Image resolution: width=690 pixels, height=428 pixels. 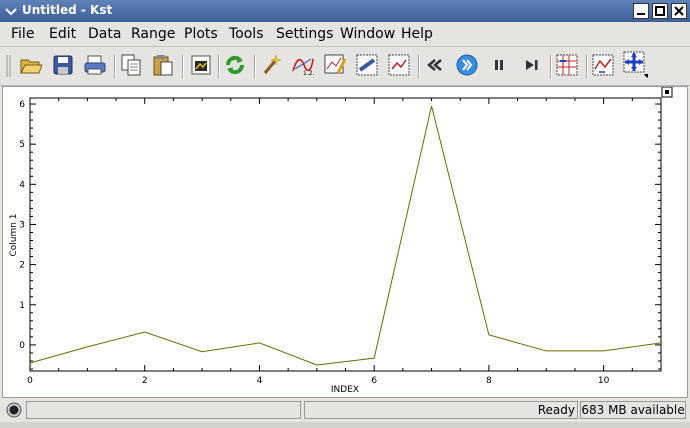 I want to click on new-equation-button, so click(x=335, y=65).